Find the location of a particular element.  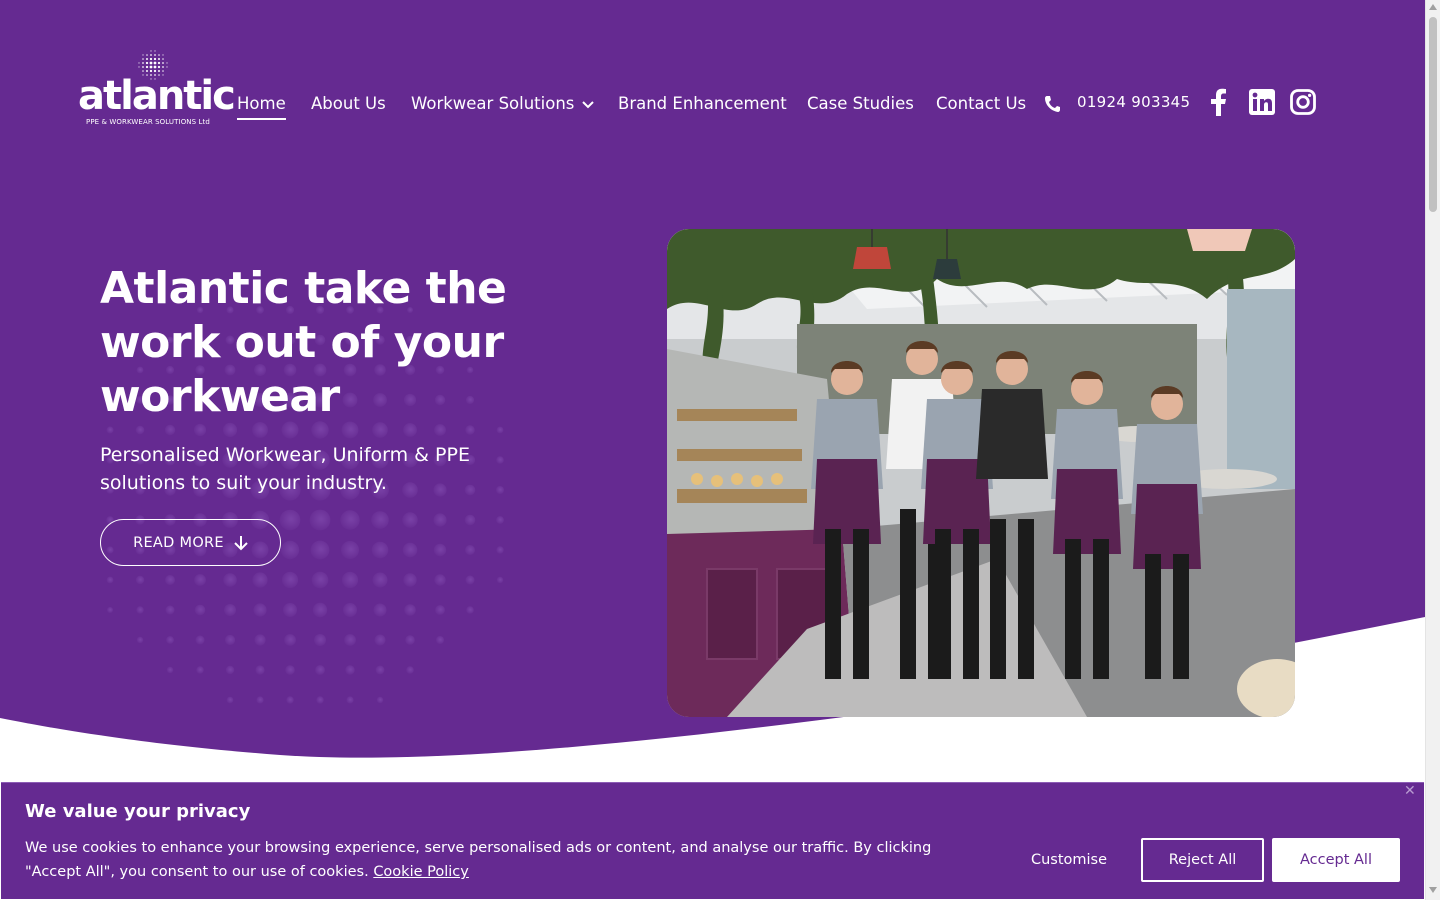

page-scrollbar is located at coordinates (1432, 450).